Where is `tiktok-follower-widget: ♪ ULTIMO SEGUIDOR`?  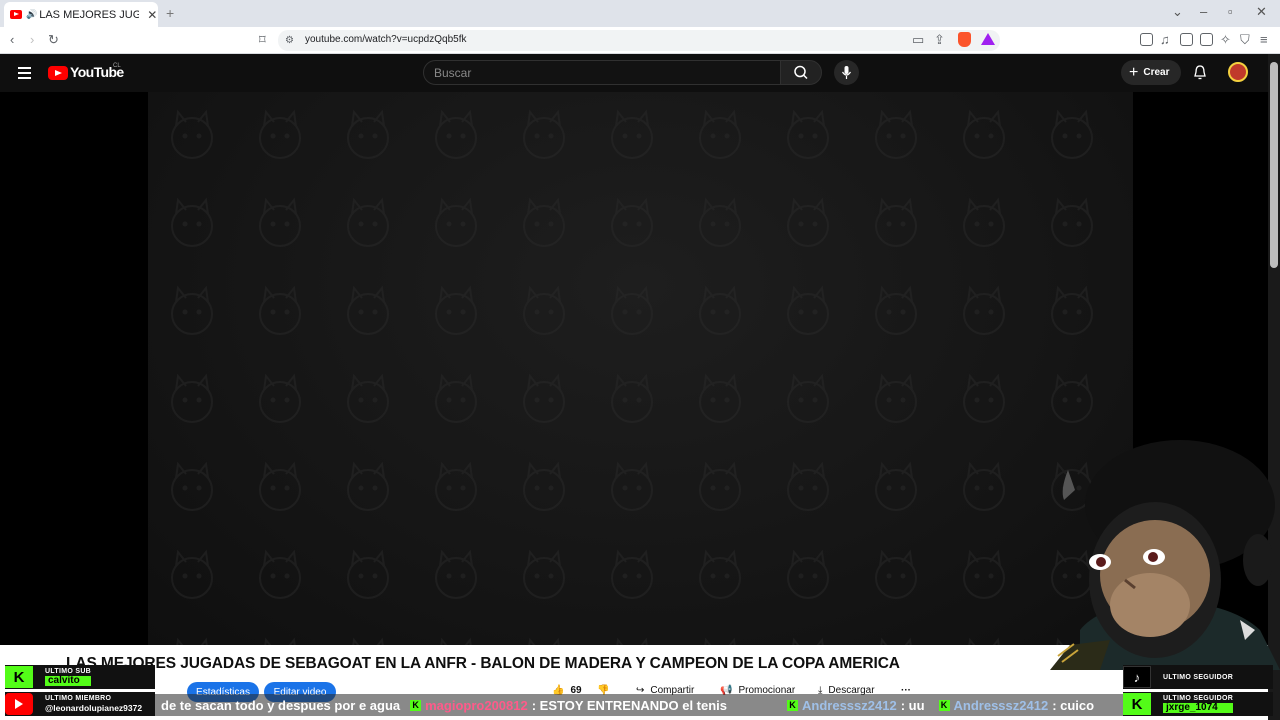 tiktok-follower-widget: ♪ ULTIMO SEGUIDOR is located at coordinates (1198, 677).